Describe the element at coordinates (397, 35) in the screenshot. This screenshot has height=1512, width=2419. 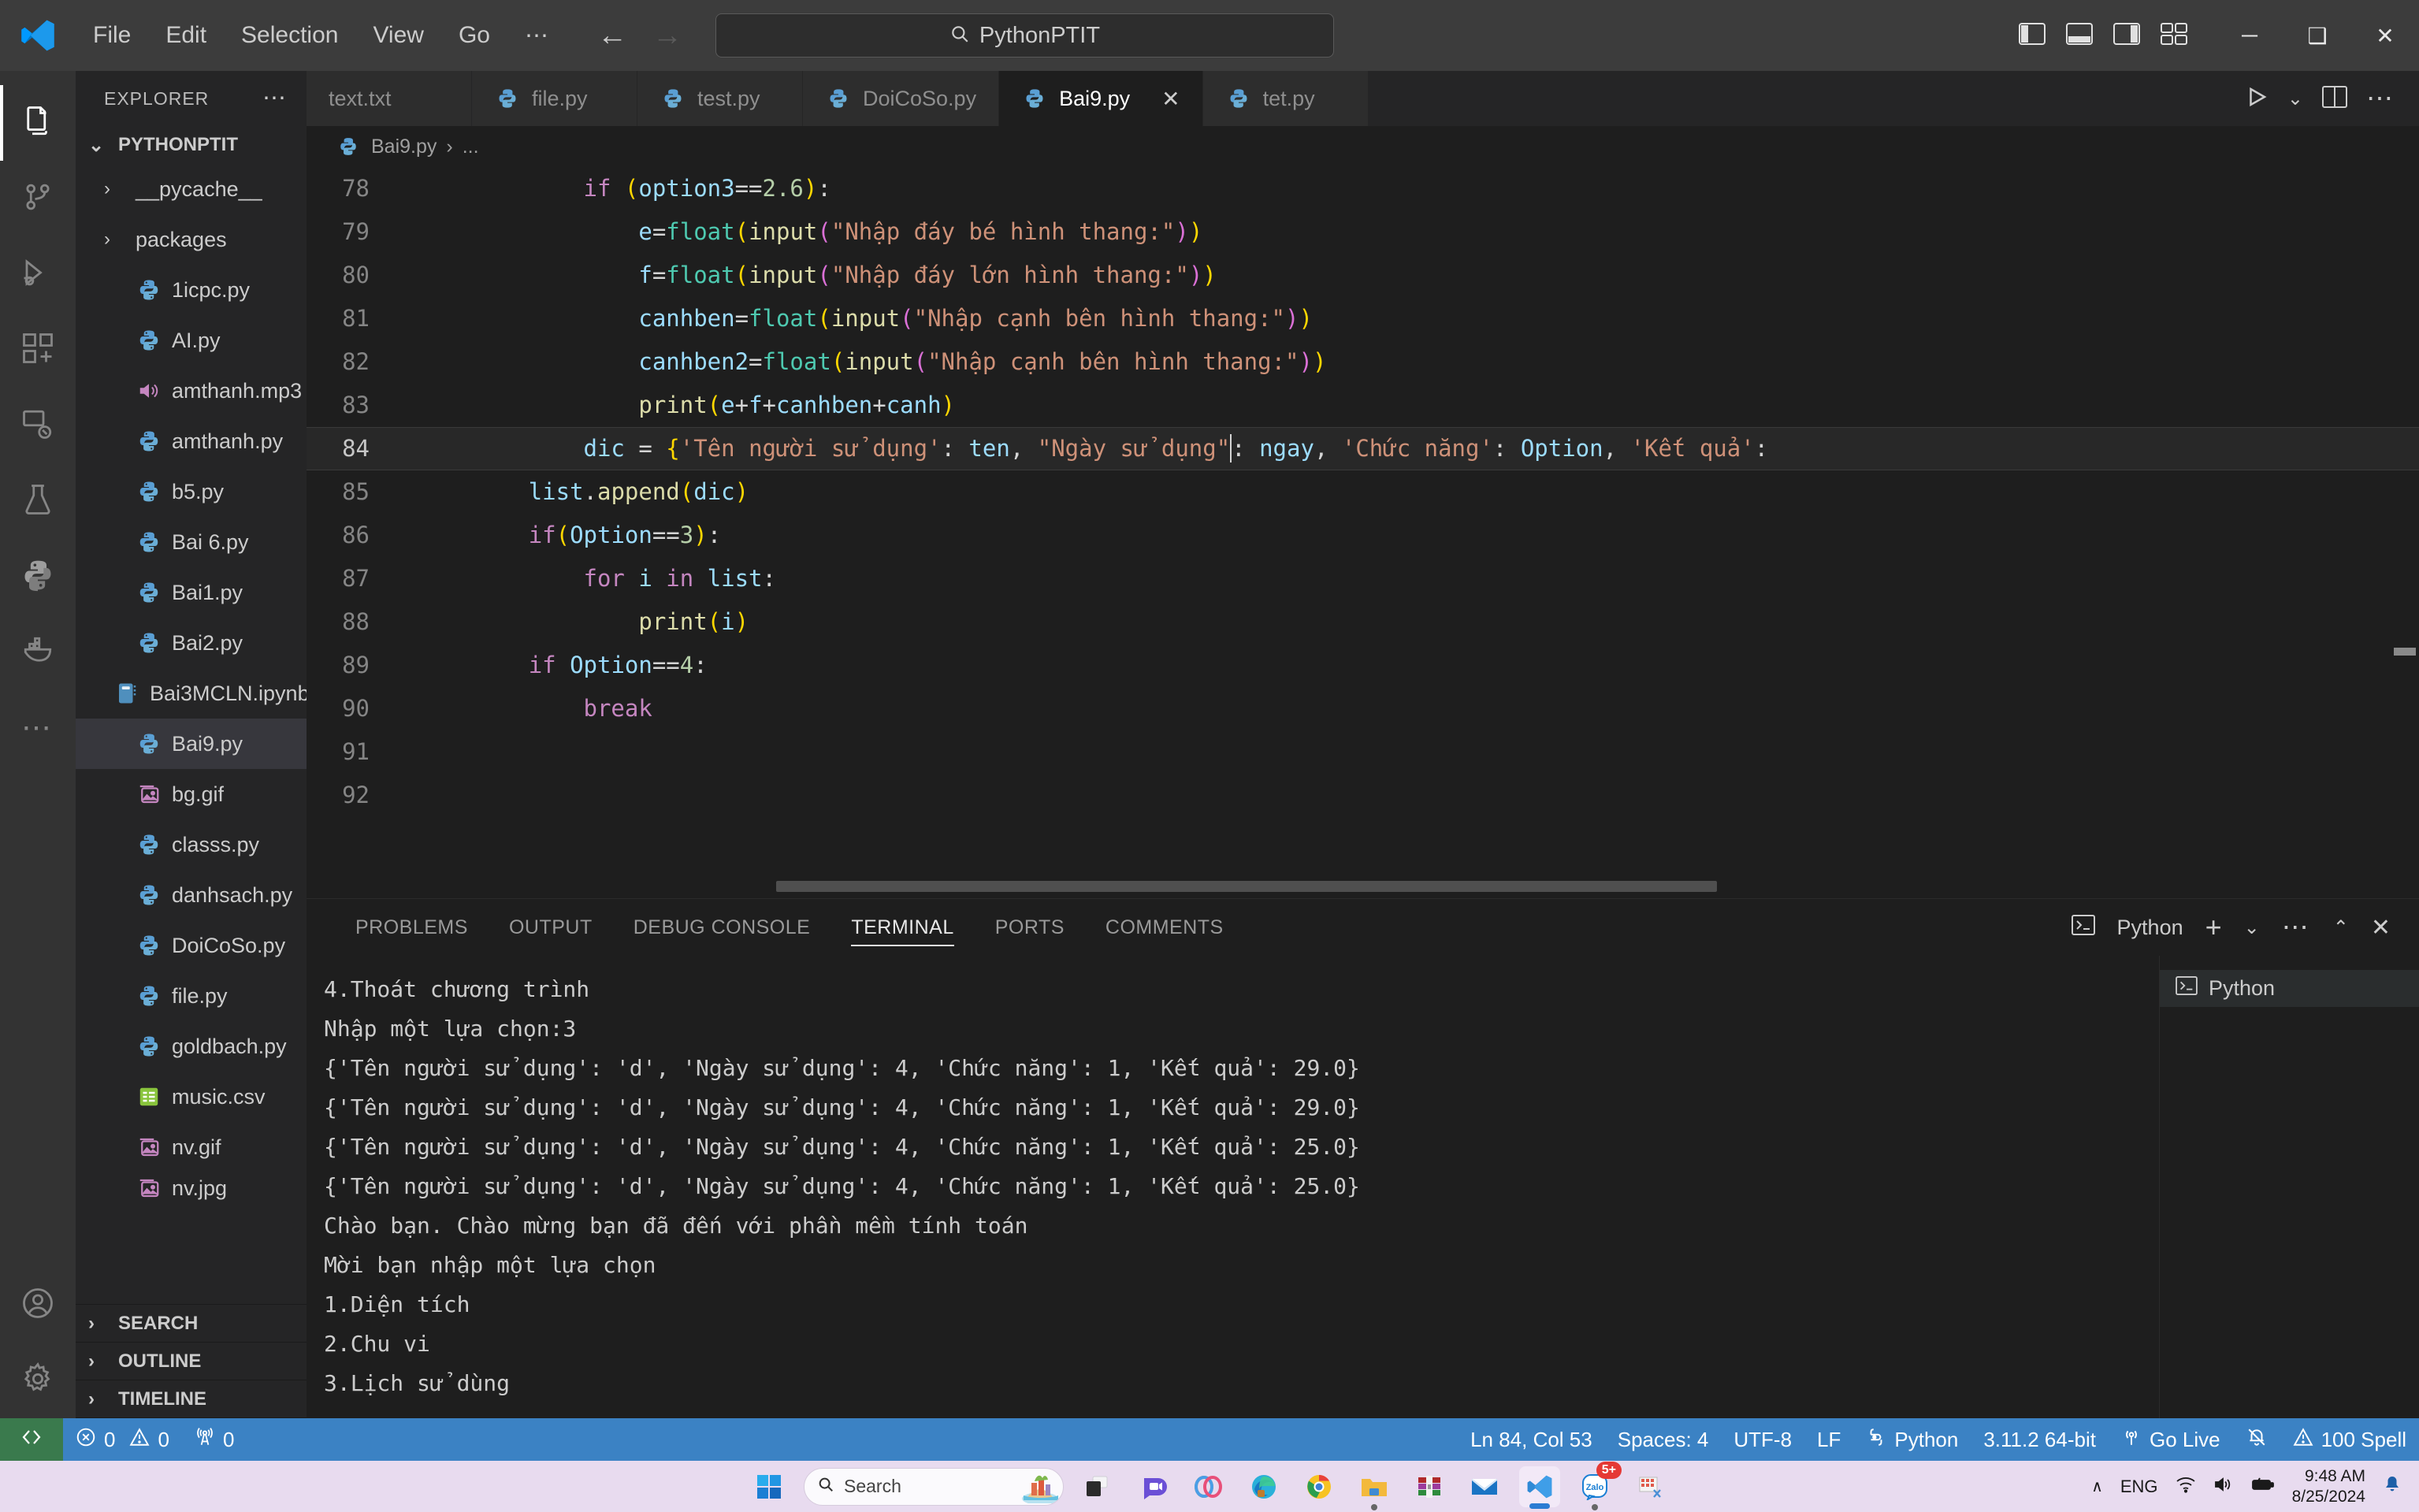
I see `menu-view: View` at that location.